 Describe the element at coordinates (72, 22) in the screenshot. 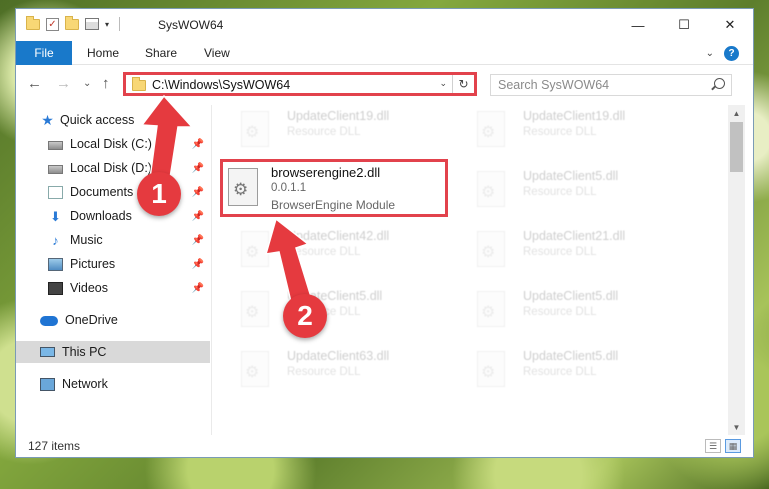

I see `new-folder-icon` at that location.